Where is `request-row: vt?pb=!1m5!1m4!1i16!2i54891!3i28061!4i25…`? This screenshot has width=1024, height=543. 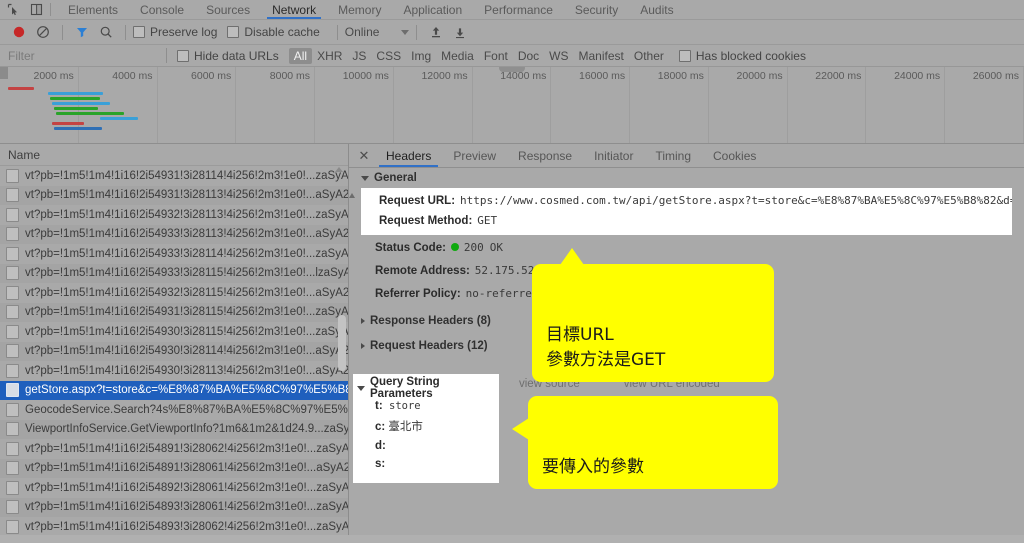
request-row: vt?pb=!1m5!1m4!1i16!2i54891!3i28061!4i25… is located at coordinates (174, 468).